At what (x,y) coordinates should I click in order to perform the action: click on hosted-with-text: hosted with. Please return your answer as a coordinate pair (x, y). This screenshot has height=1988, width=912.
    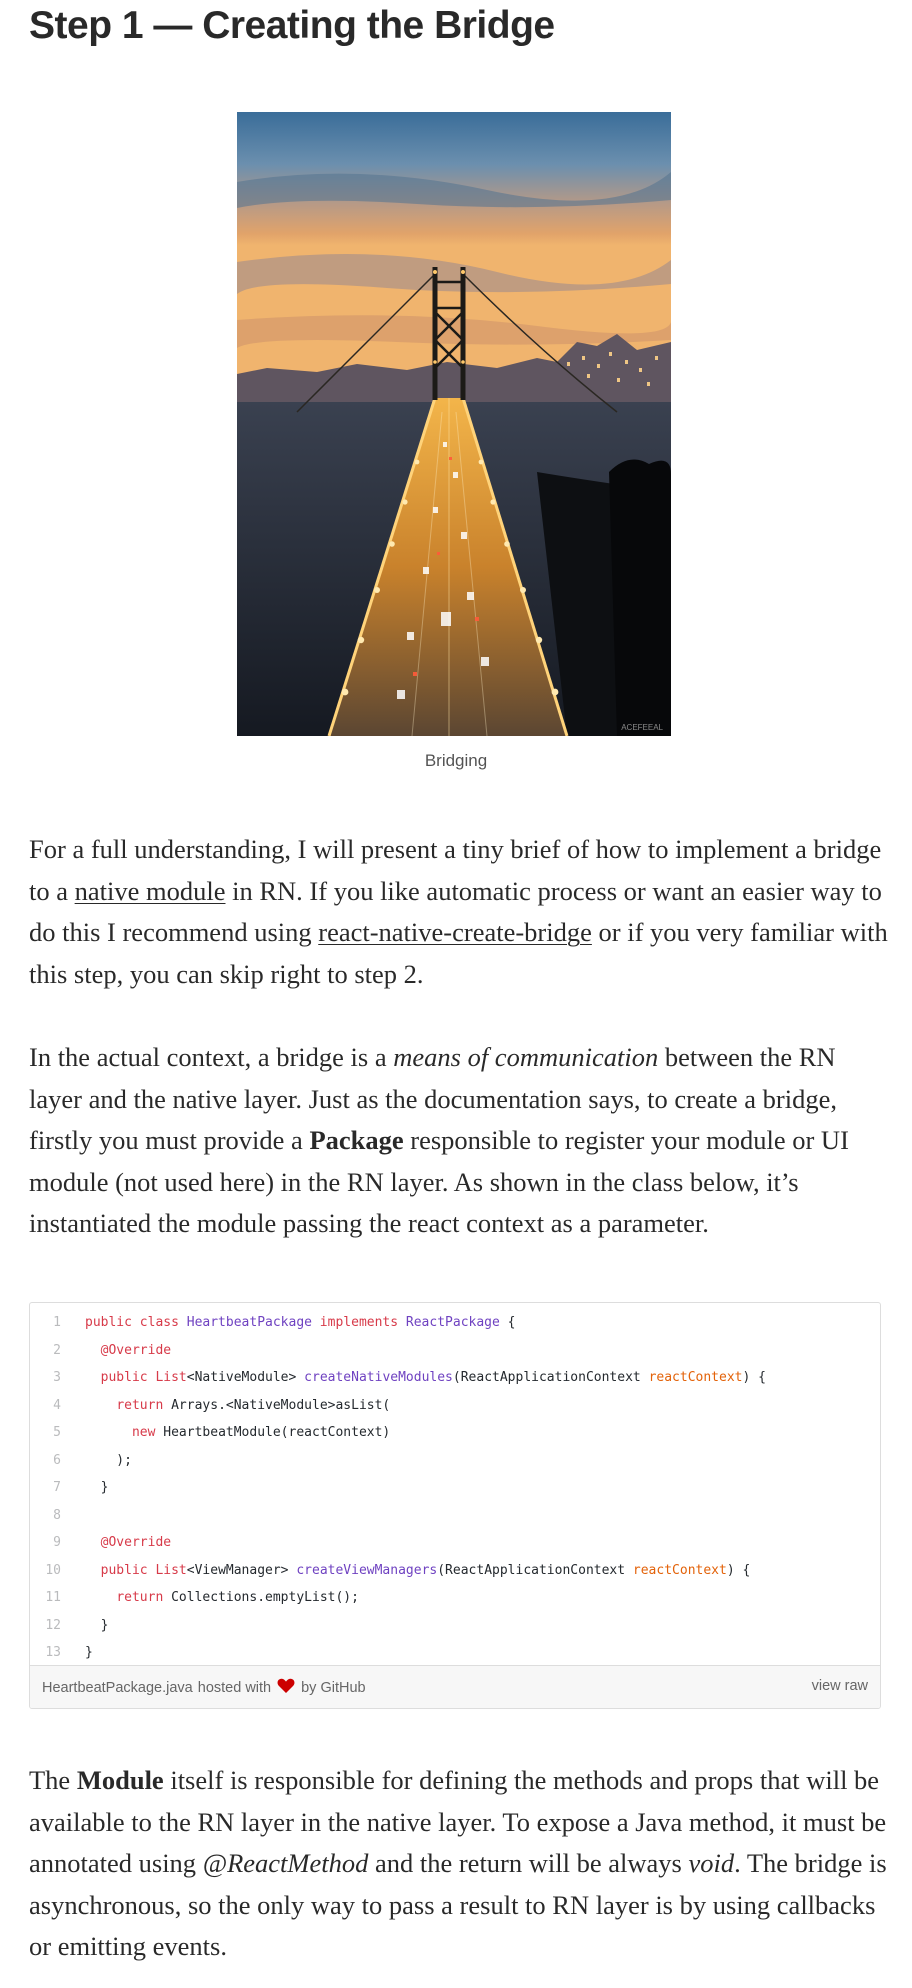
    Looking at the image, I should click on (234, 1688).